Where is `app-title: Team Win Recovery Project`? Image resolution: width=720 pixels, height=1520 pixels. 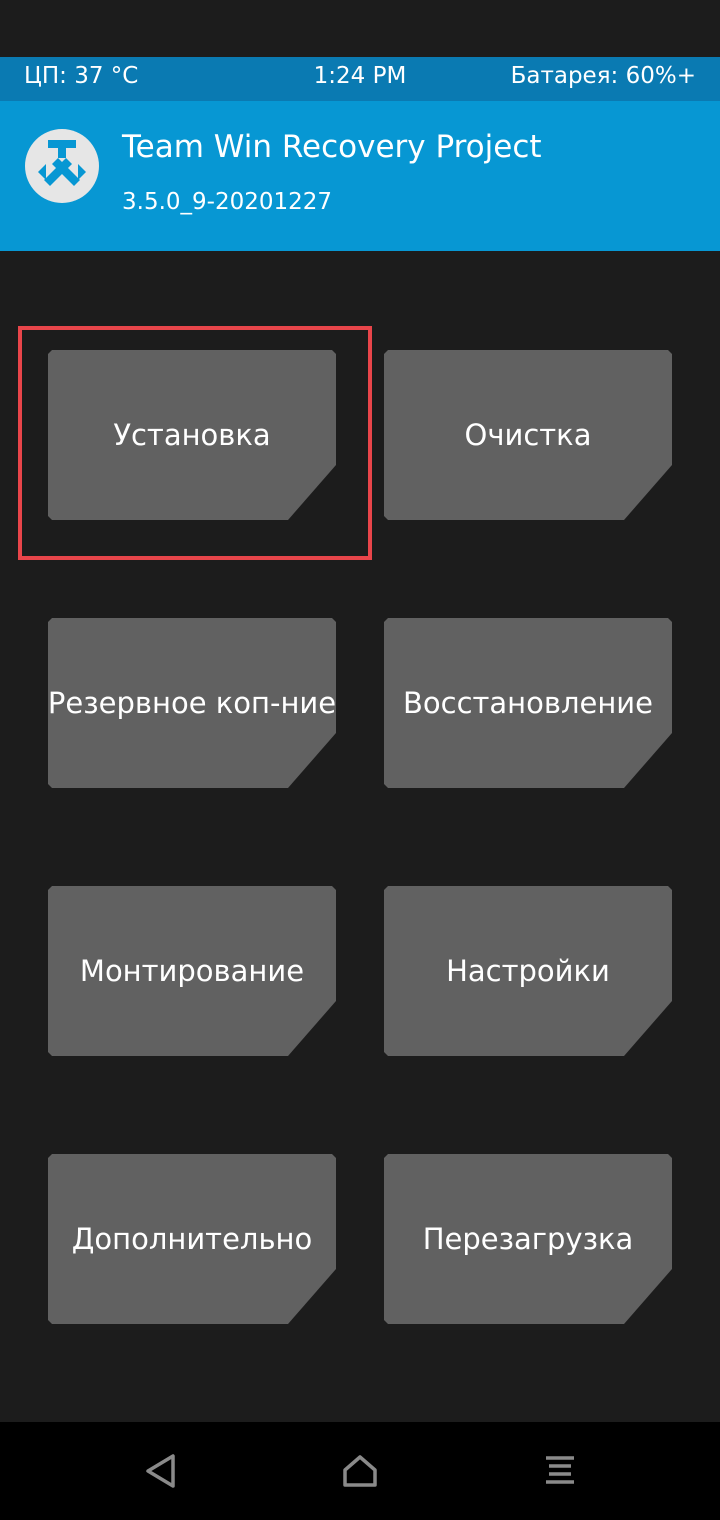
app-title: Team Win Recovery Project is located at coordinates (332, 147).